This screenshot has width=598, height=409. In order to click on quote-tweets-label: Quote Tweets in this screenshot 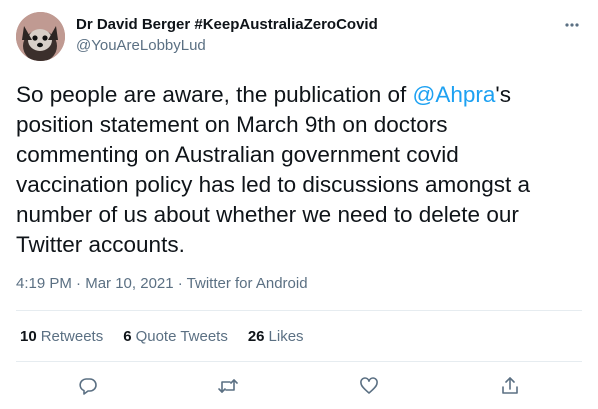, I will do `click(181, 336)`.